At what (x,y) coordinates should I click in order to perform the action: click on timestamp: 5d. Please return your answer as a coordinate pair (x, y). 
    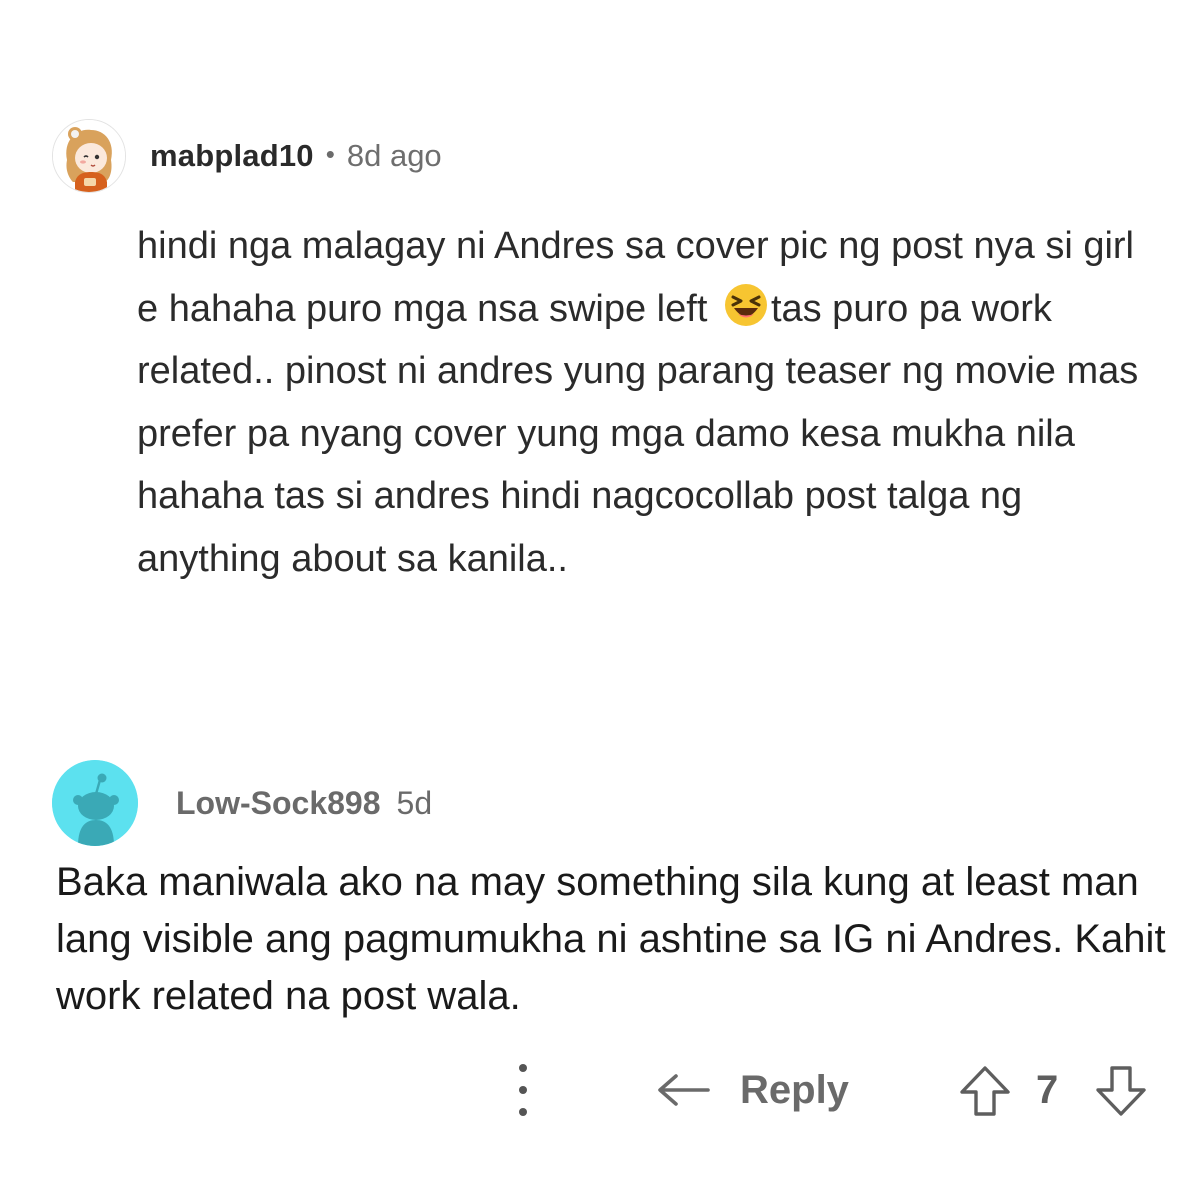
    Looking at the image, I should click on (414, 802).